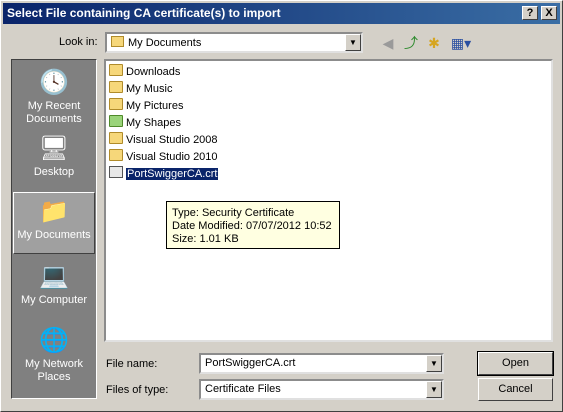 This screenshot has width=563, height=412. I want to click on tooltip-modified: Date Modified: 07/07/2012 10:52, so click(252, 226).